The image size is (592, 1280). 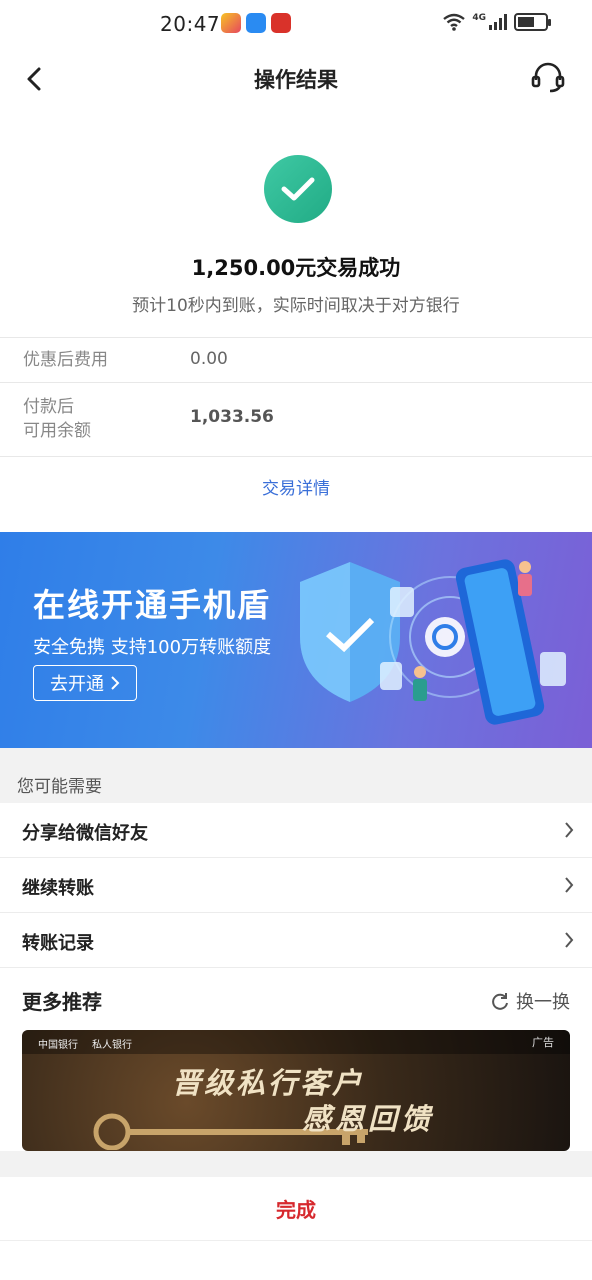 I want to click on fee-label: 优惠后费用, so click(x=65, y=360).